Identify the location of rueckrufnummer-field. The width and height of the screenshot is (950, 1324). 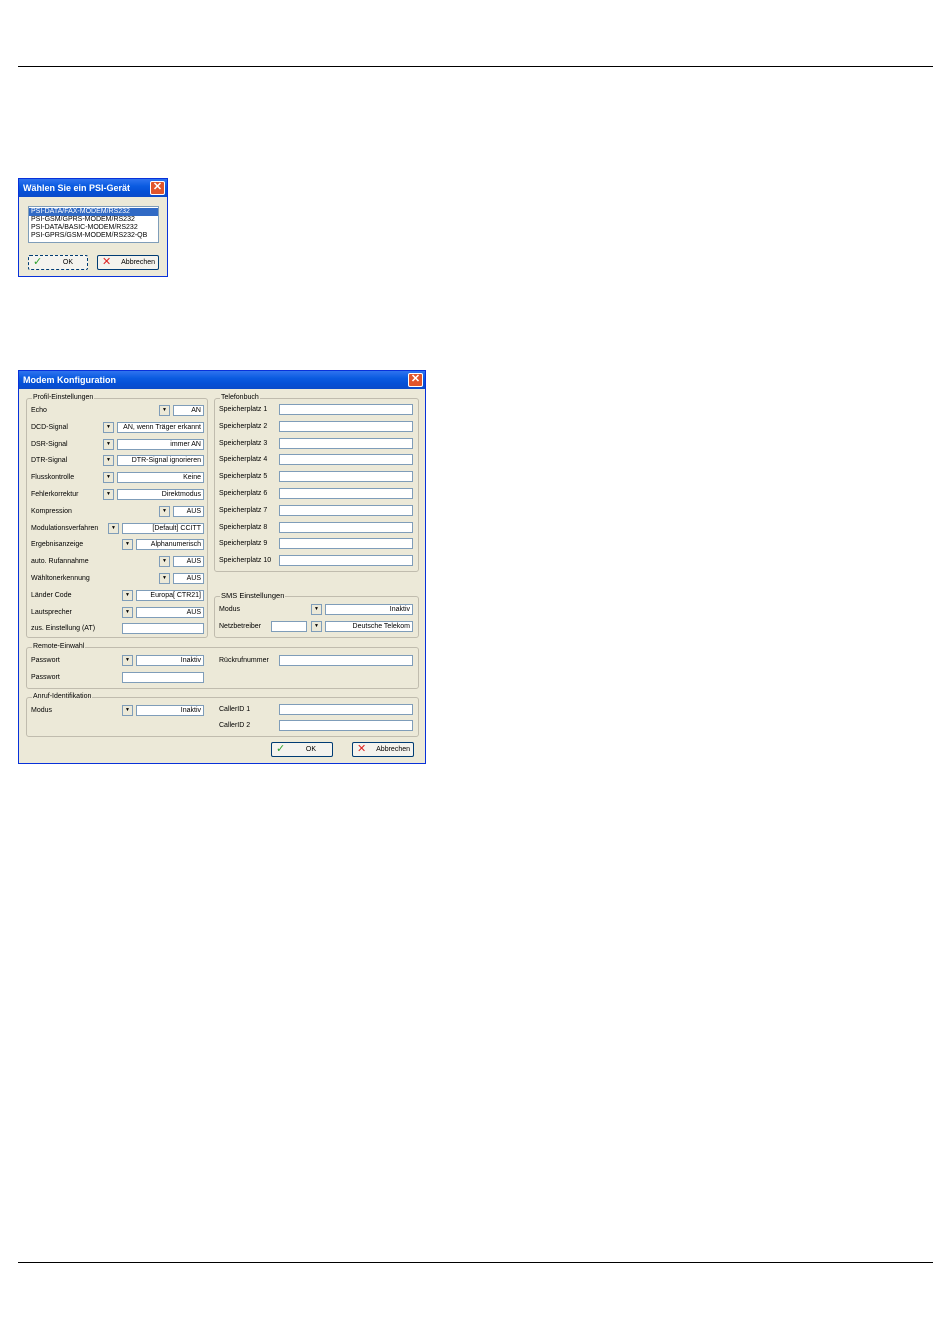
(346, 660).